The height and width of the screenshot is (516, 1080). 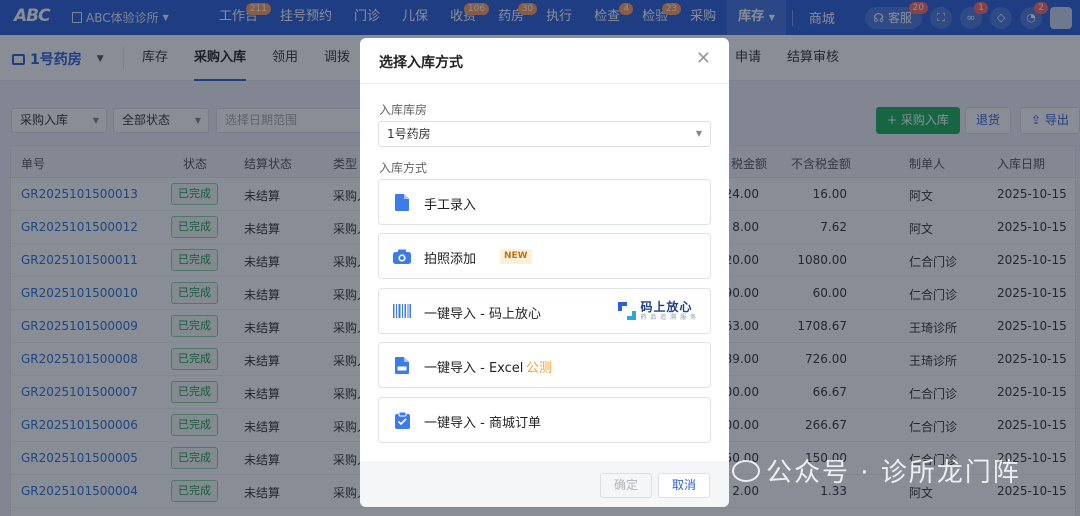 I want to click on clipboard-icon, so click(x=402, y=420).